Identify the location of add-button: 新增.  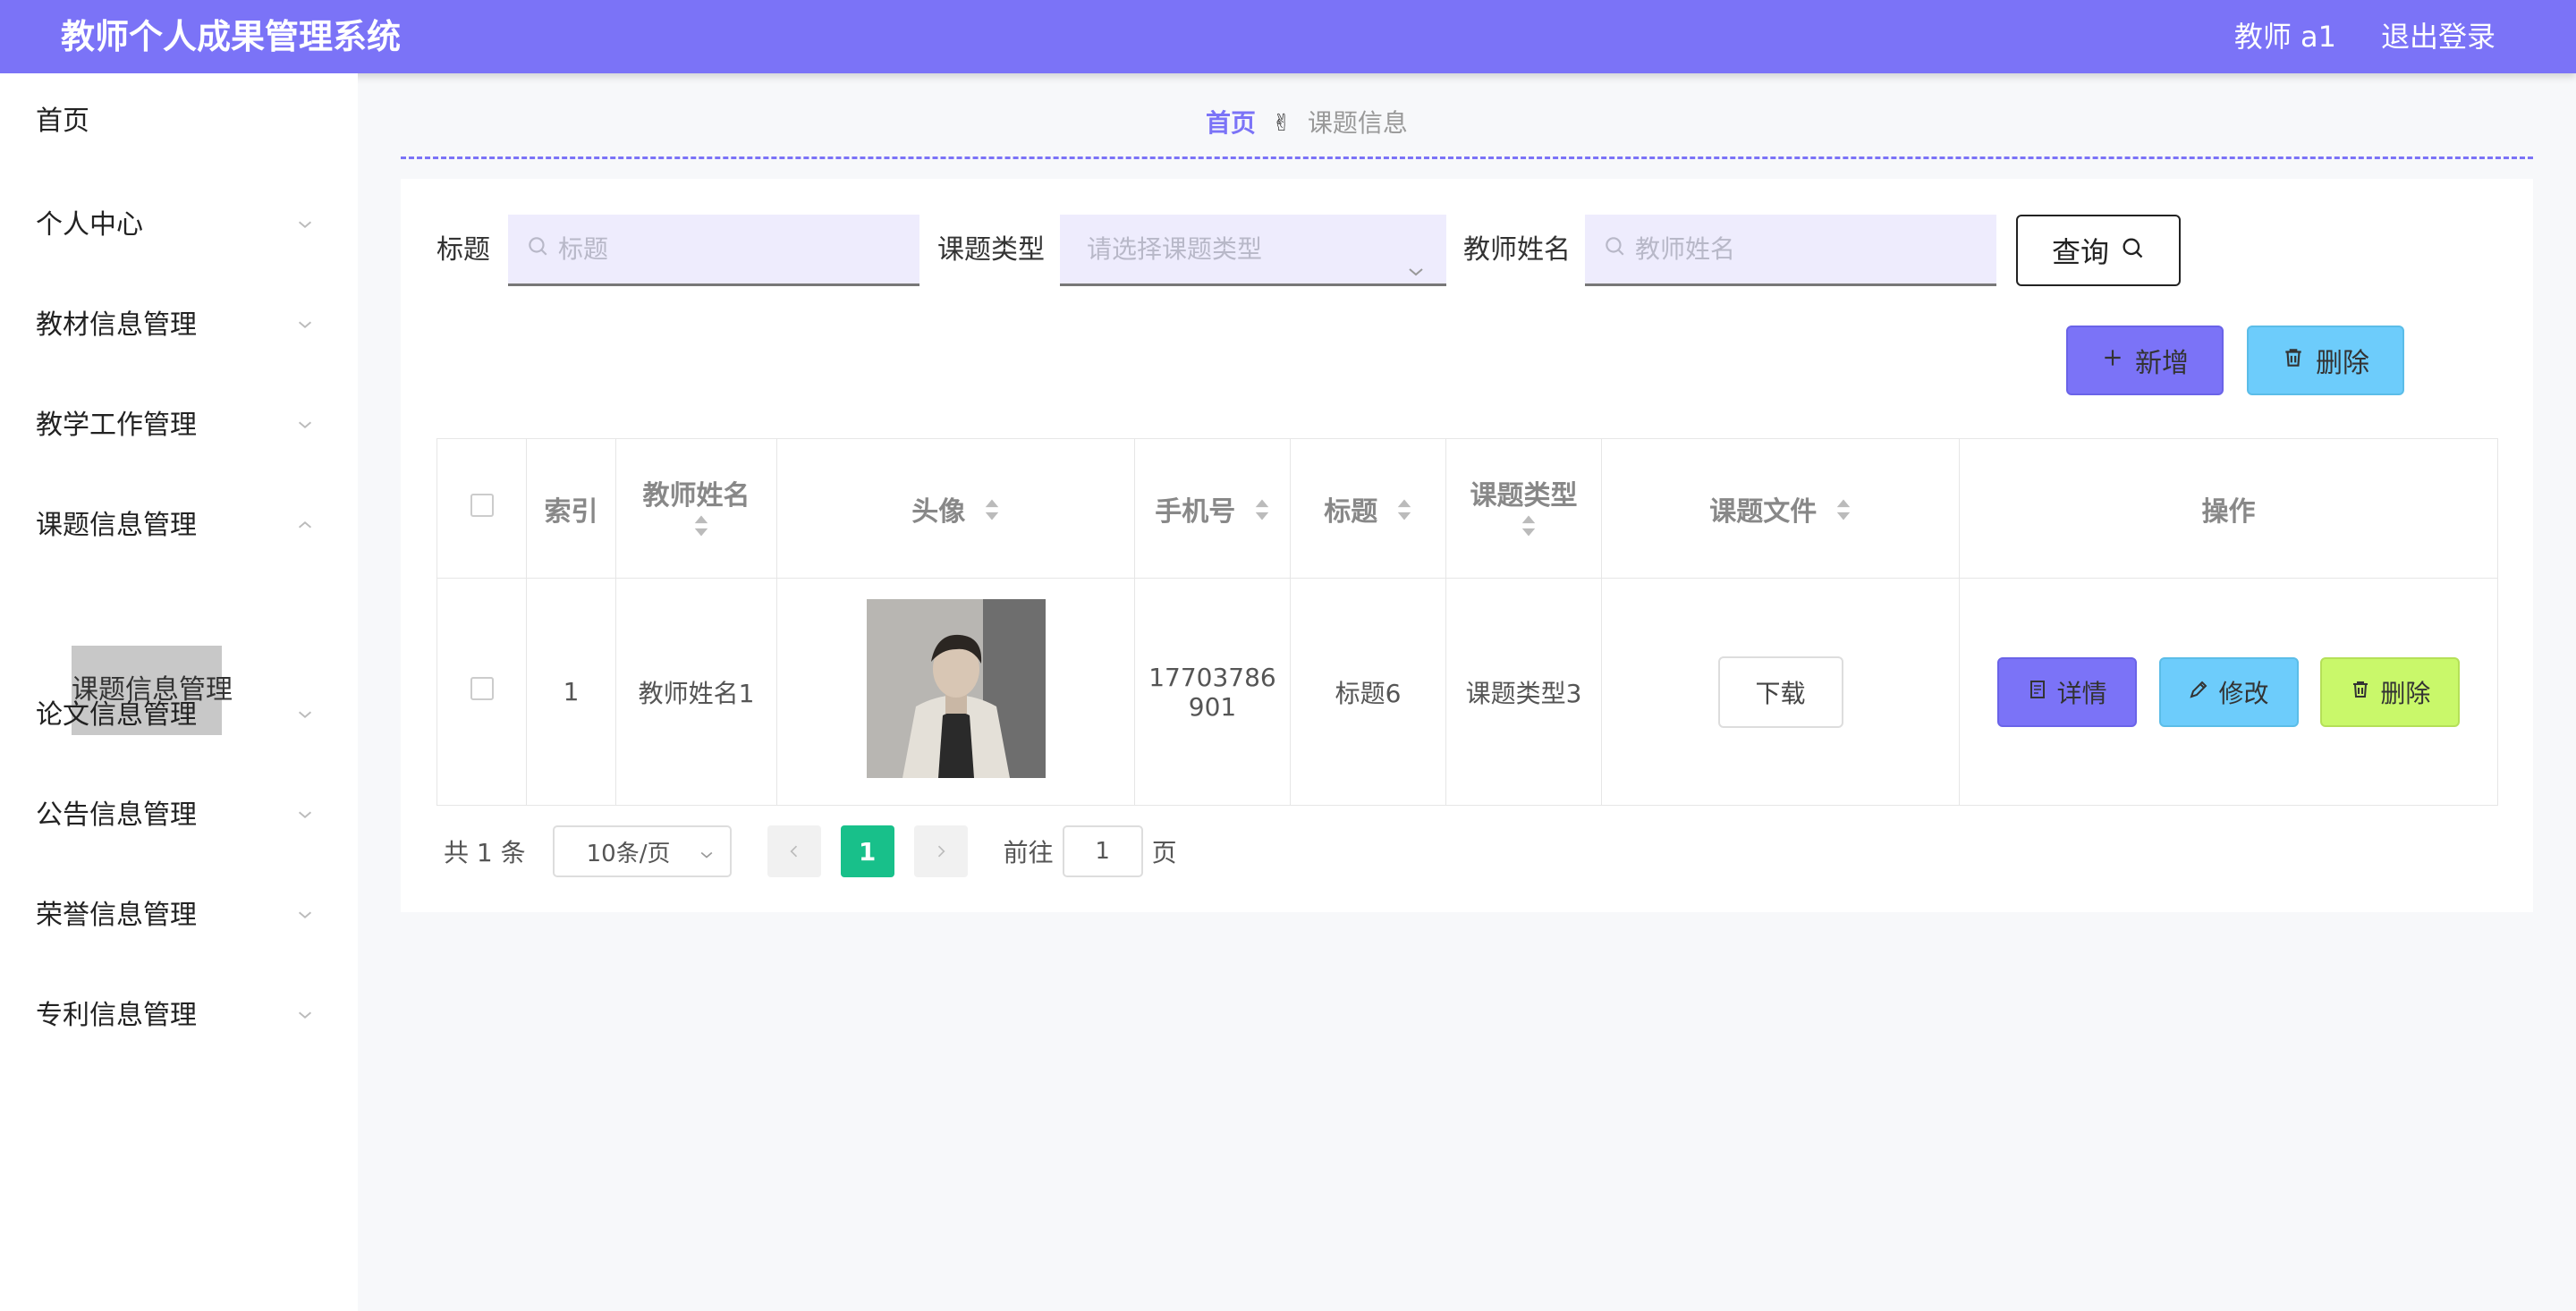
(2145, 360).